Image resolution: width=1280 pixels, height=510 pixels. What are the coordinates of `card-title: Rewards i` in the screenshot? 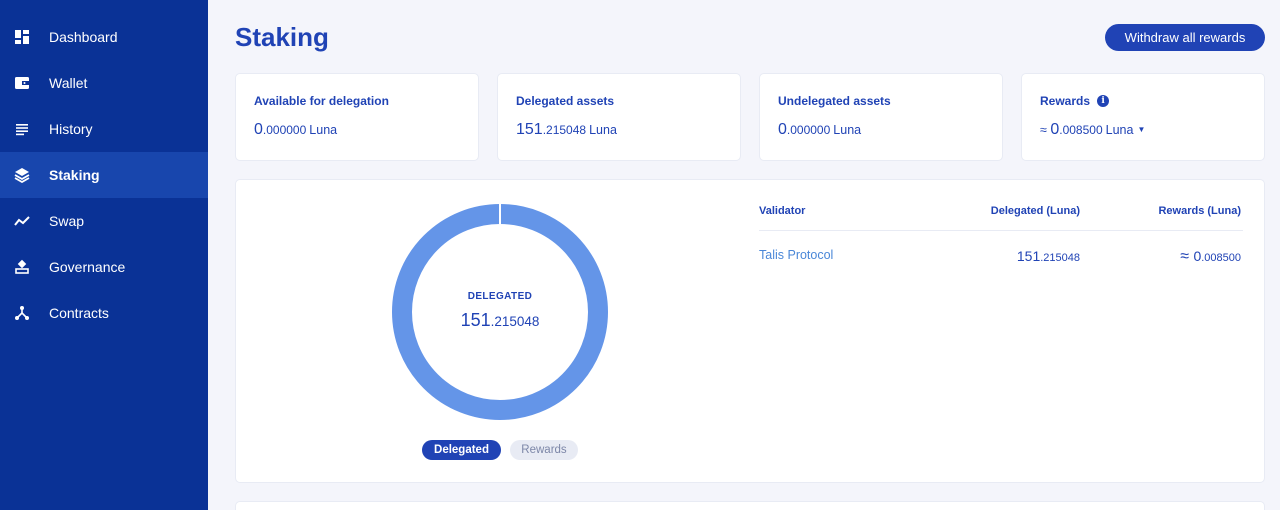 It's located at (1075, 101).